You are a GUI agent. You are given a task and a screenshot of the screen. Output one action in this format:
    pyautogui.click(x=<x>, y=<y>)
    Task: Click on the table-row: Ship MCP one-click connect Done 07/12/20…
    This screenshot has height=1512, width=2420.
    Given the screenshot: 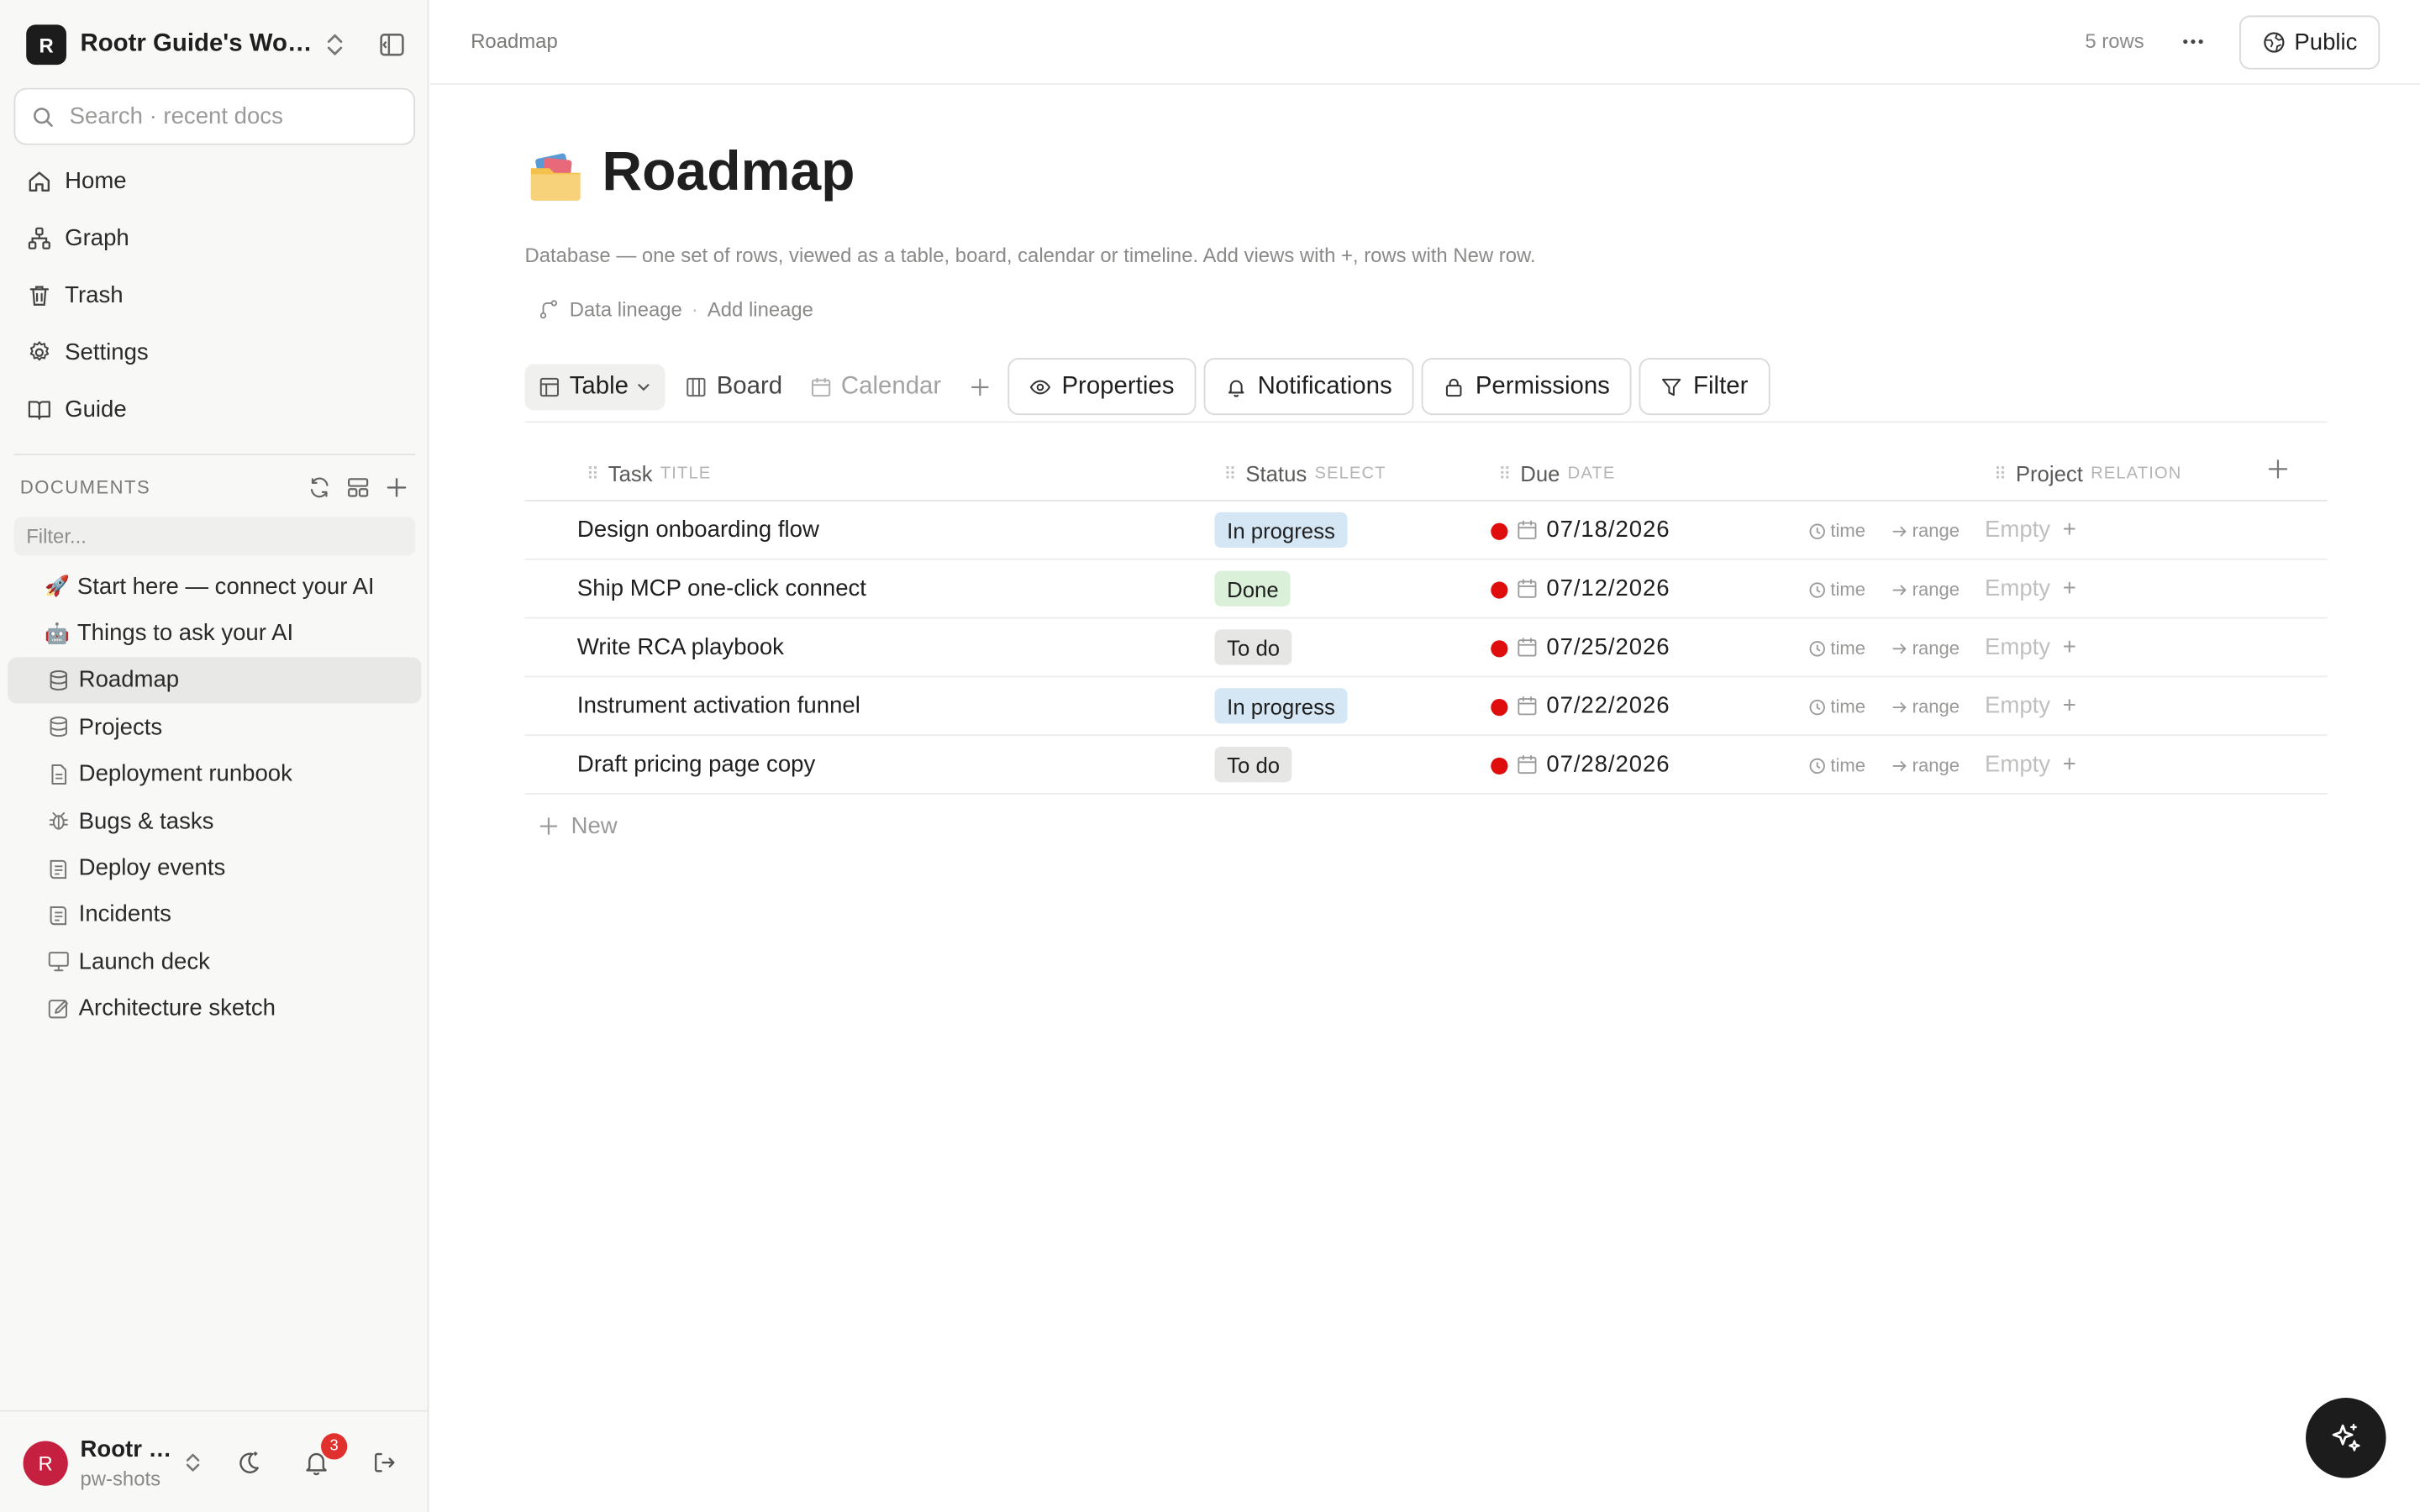 What is the action you would take?
    pyautogui.click(x=1426, y=589)
    